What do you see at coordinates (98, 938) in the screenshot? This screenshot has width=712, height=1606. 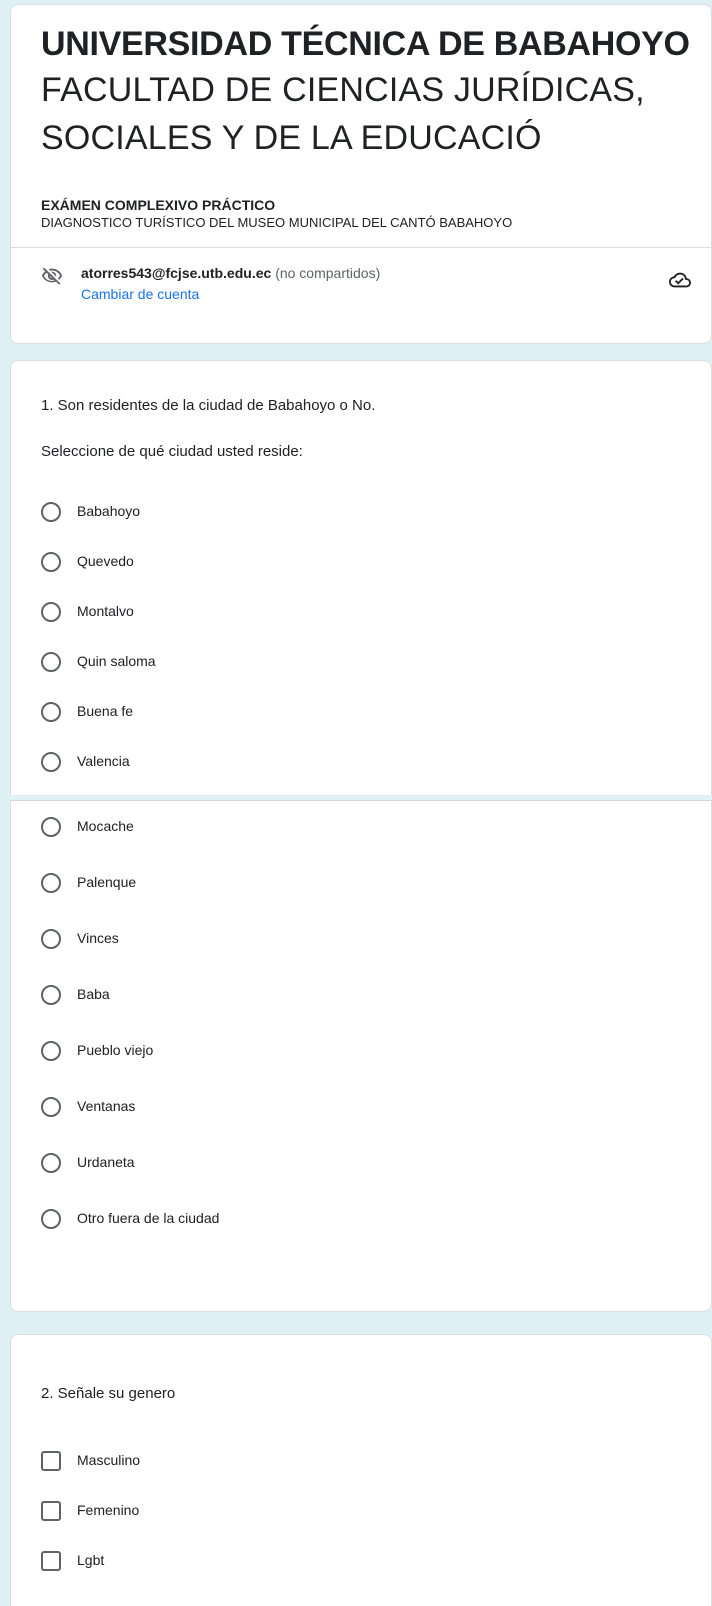 I see `option-label: Vinces` at bounding box center [98, 938].